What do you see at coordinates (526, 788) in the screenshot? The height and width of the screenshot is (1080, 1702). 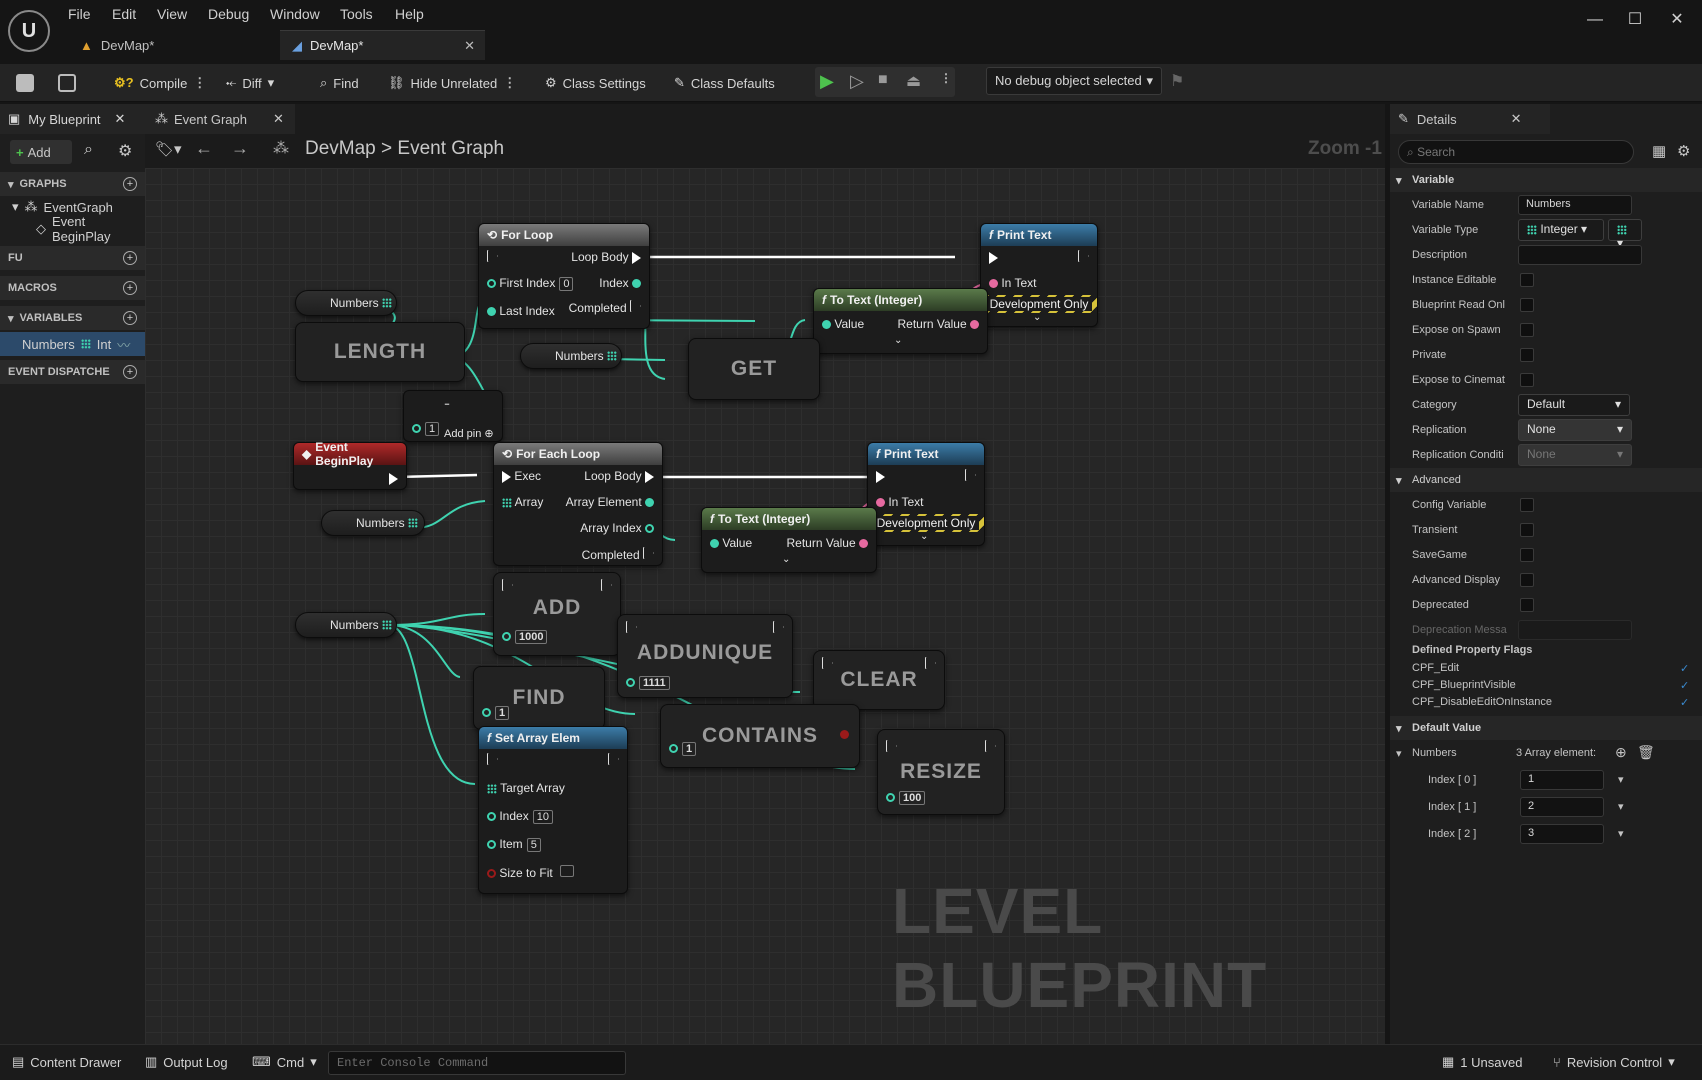 I see `target-array-pin: Target Array` at bounding box center [526, 788].